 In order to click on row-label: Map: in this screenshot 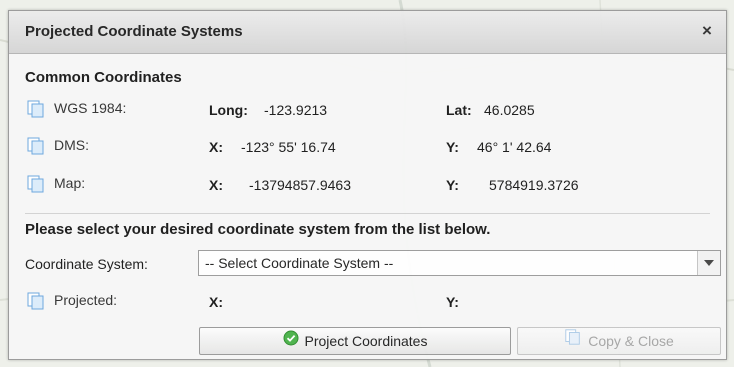, I will do `click(70, 183)`.